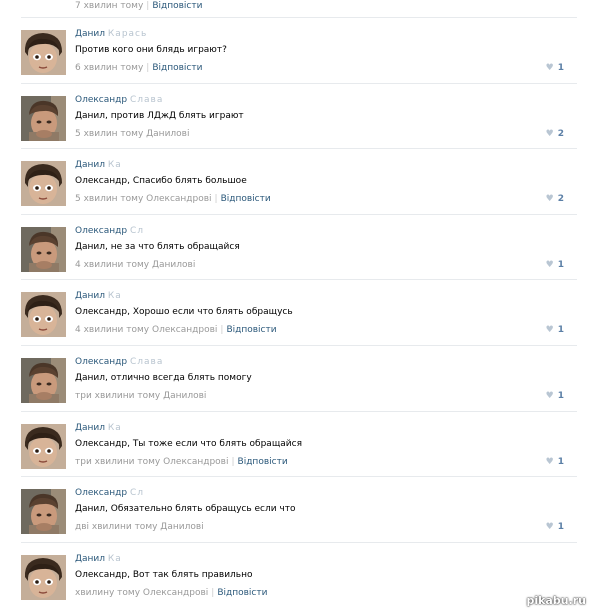  Describe the element at coordinates (109, 6) in the screenshot. I see `comment-time: 7 хвилин тому` at that location.